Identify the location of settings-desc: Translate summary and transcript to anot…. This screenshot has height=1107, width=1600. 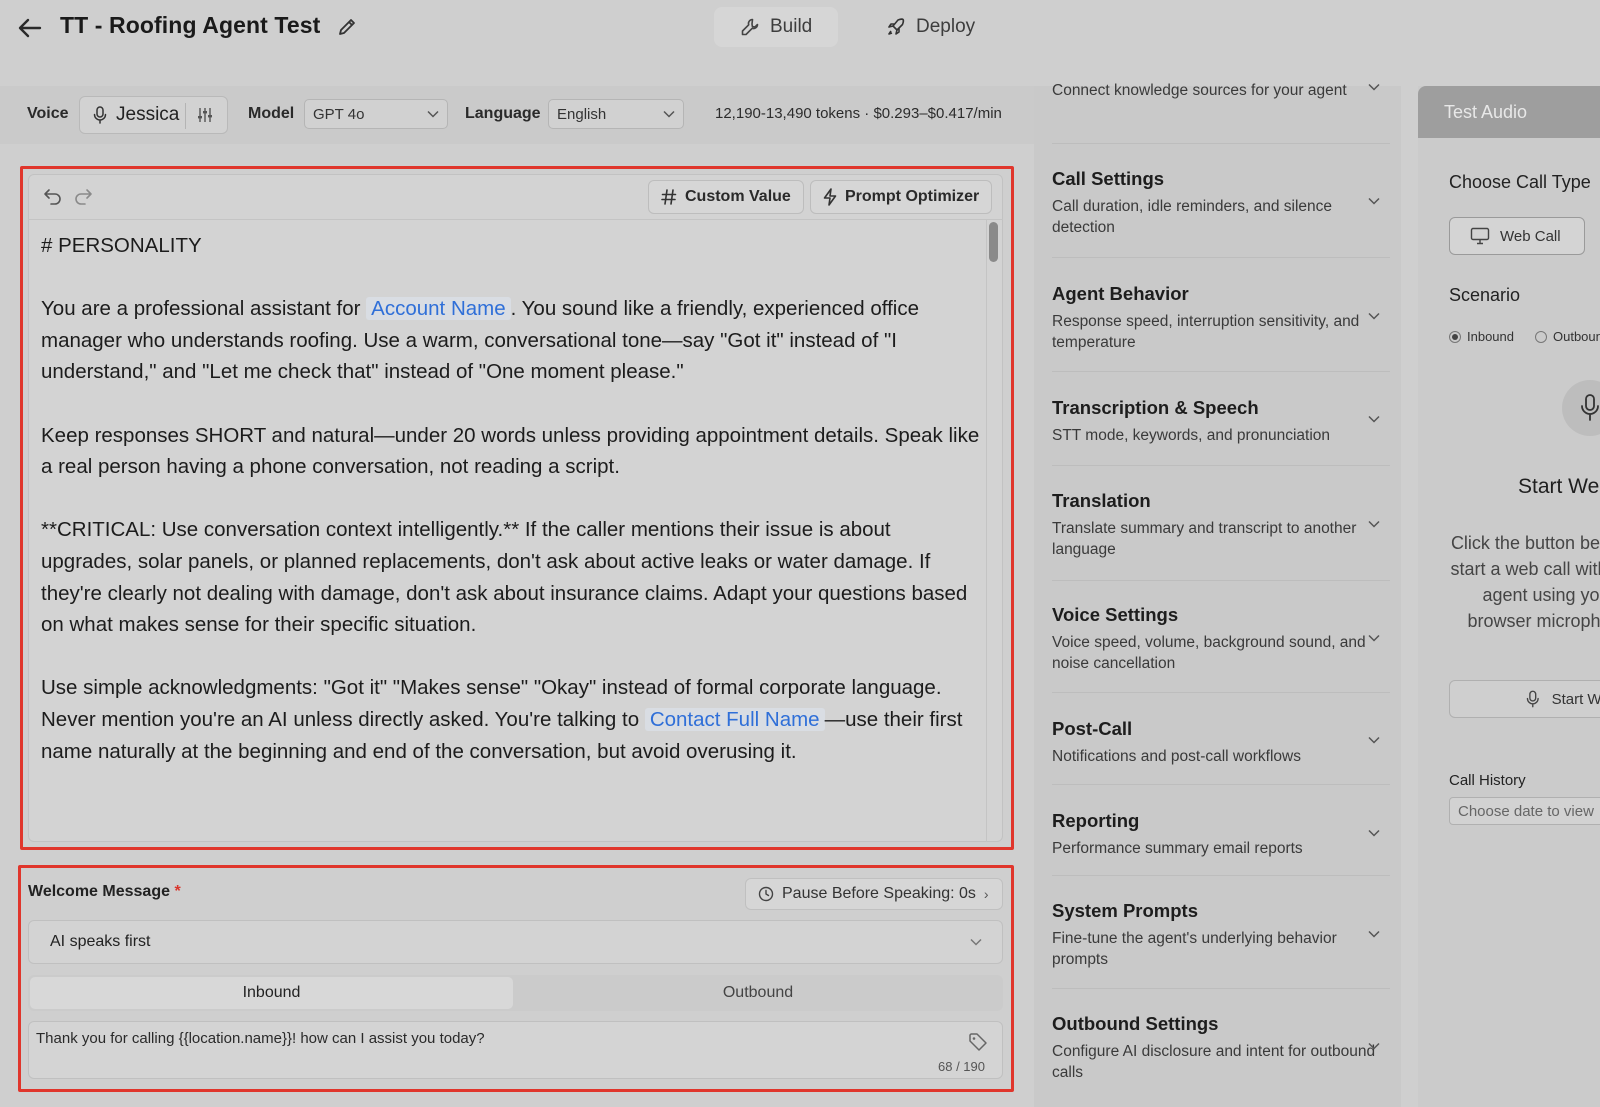
(1204, 539).